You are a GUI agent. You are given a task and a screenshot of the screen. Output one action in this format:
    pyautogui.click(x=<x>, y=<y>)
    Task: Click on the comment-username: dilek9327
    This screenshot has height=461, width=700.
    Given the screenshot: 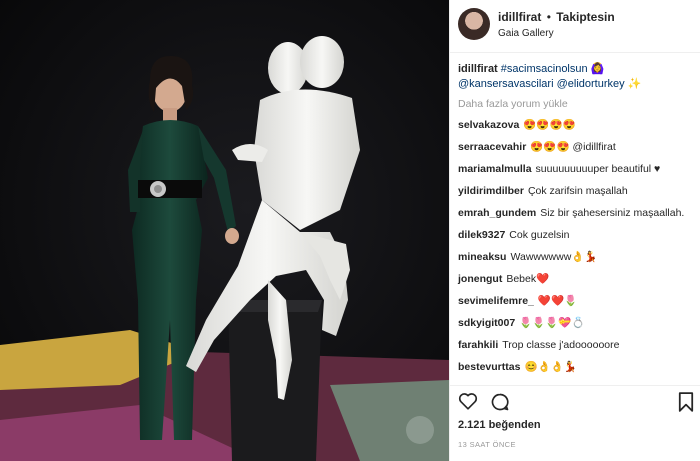 What is the action you would take?
    pyautogui.click(x=481, y=235)
    